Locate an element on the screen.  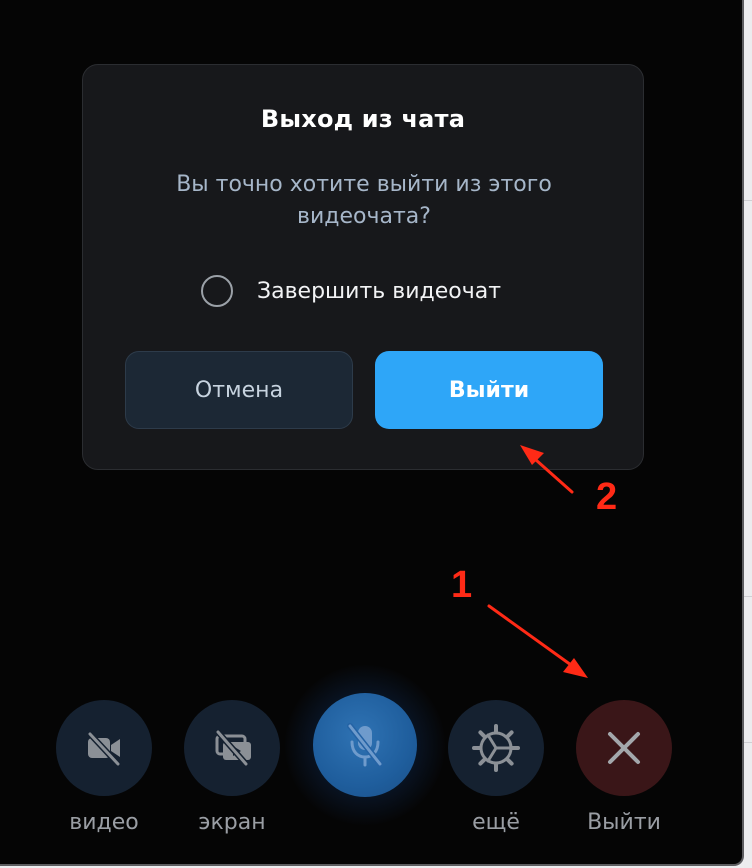
microphone-off-icon is located at coordinates (365, 745).